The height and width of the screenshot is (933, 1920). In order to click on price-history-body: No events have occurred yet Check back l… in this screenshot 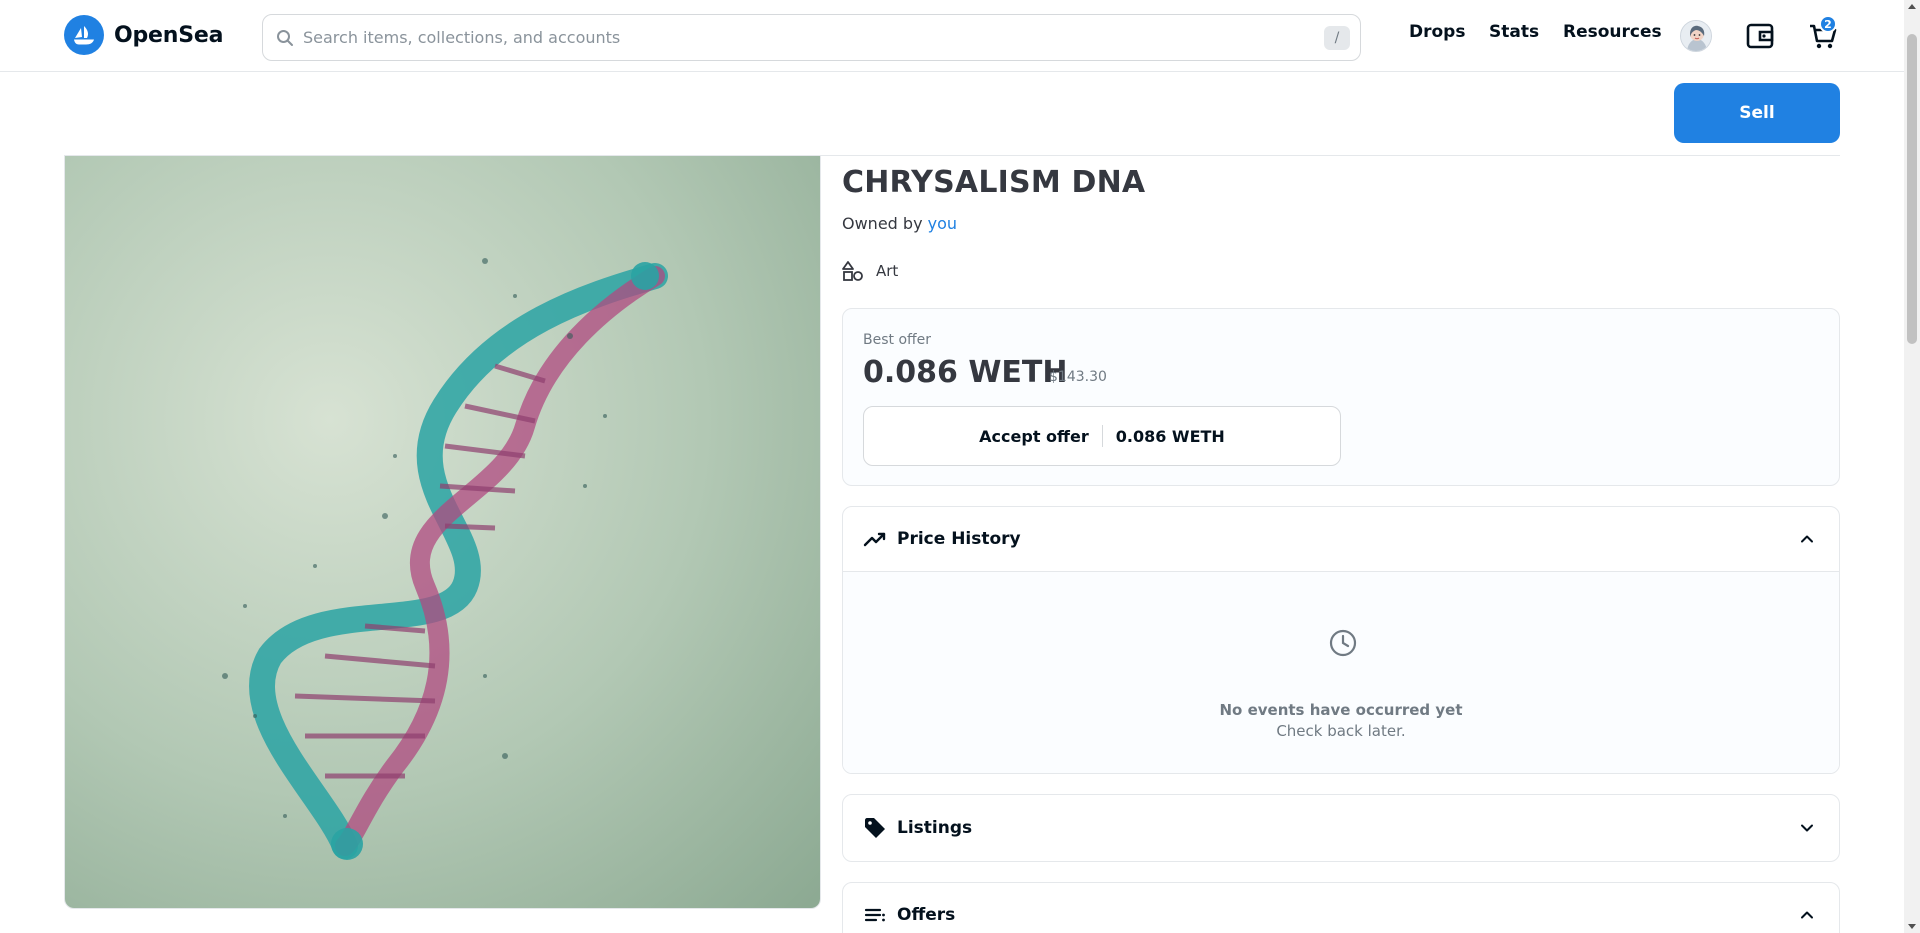, I will do `click(1341, 672)`.